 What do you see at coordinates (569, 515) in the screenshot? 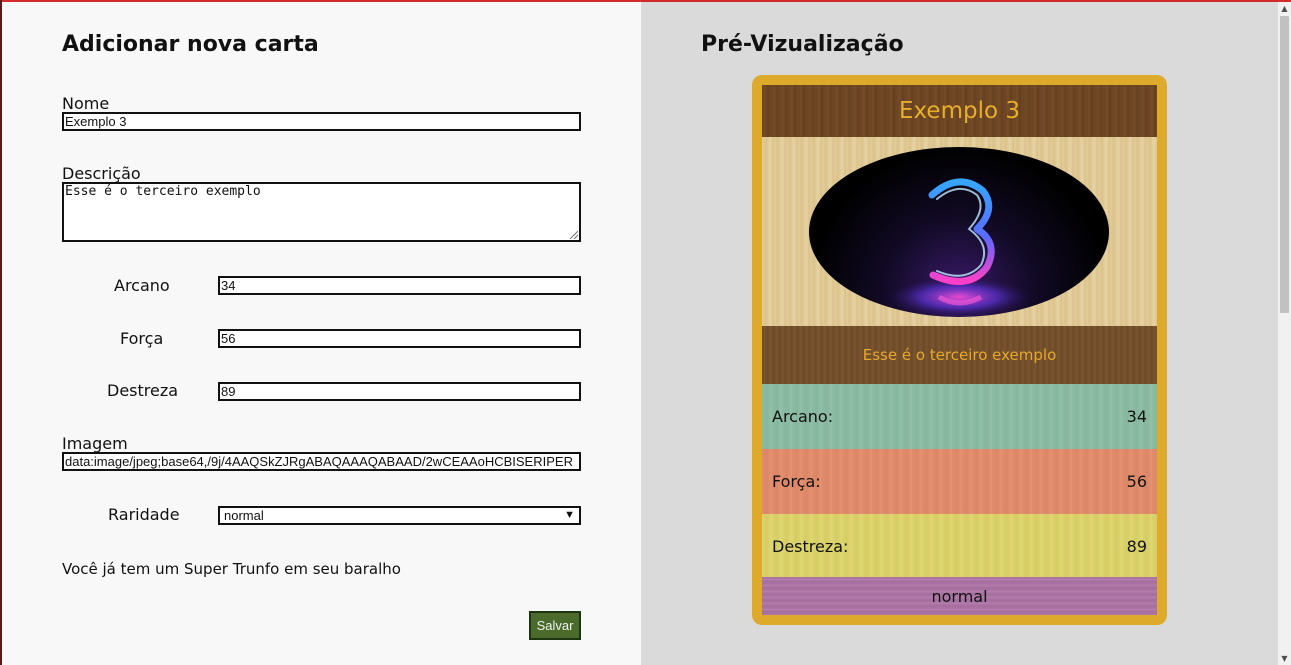
I see `chevron-down-icon: ▼` at bounding box center [569, 515].